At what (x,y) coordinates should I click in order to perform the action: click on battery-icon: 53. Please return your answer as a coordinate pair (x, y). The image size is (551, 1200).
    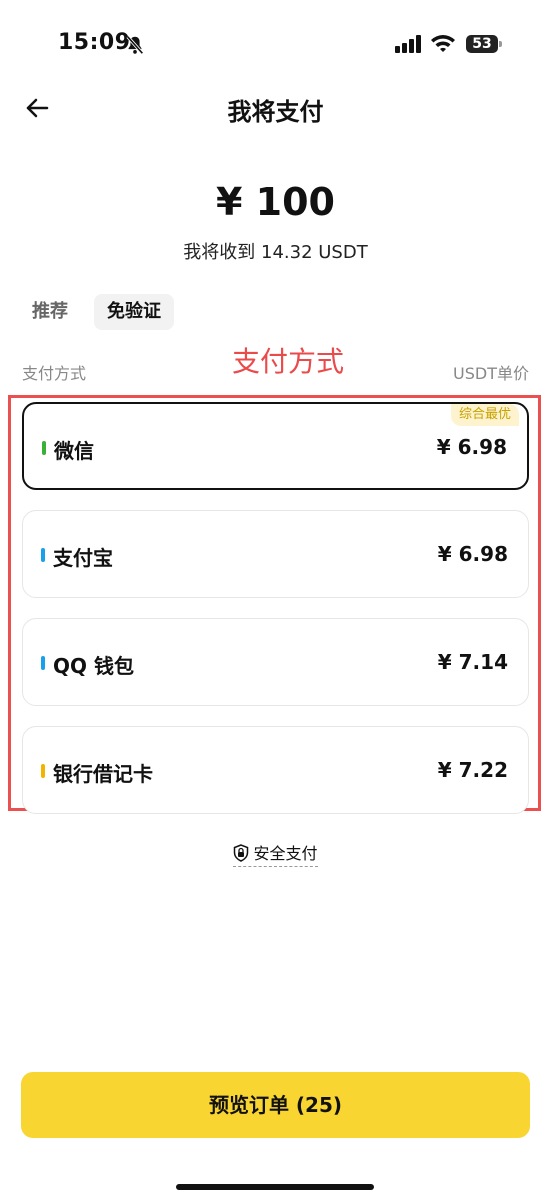
    Looking at the image, I should click on (484, 44).